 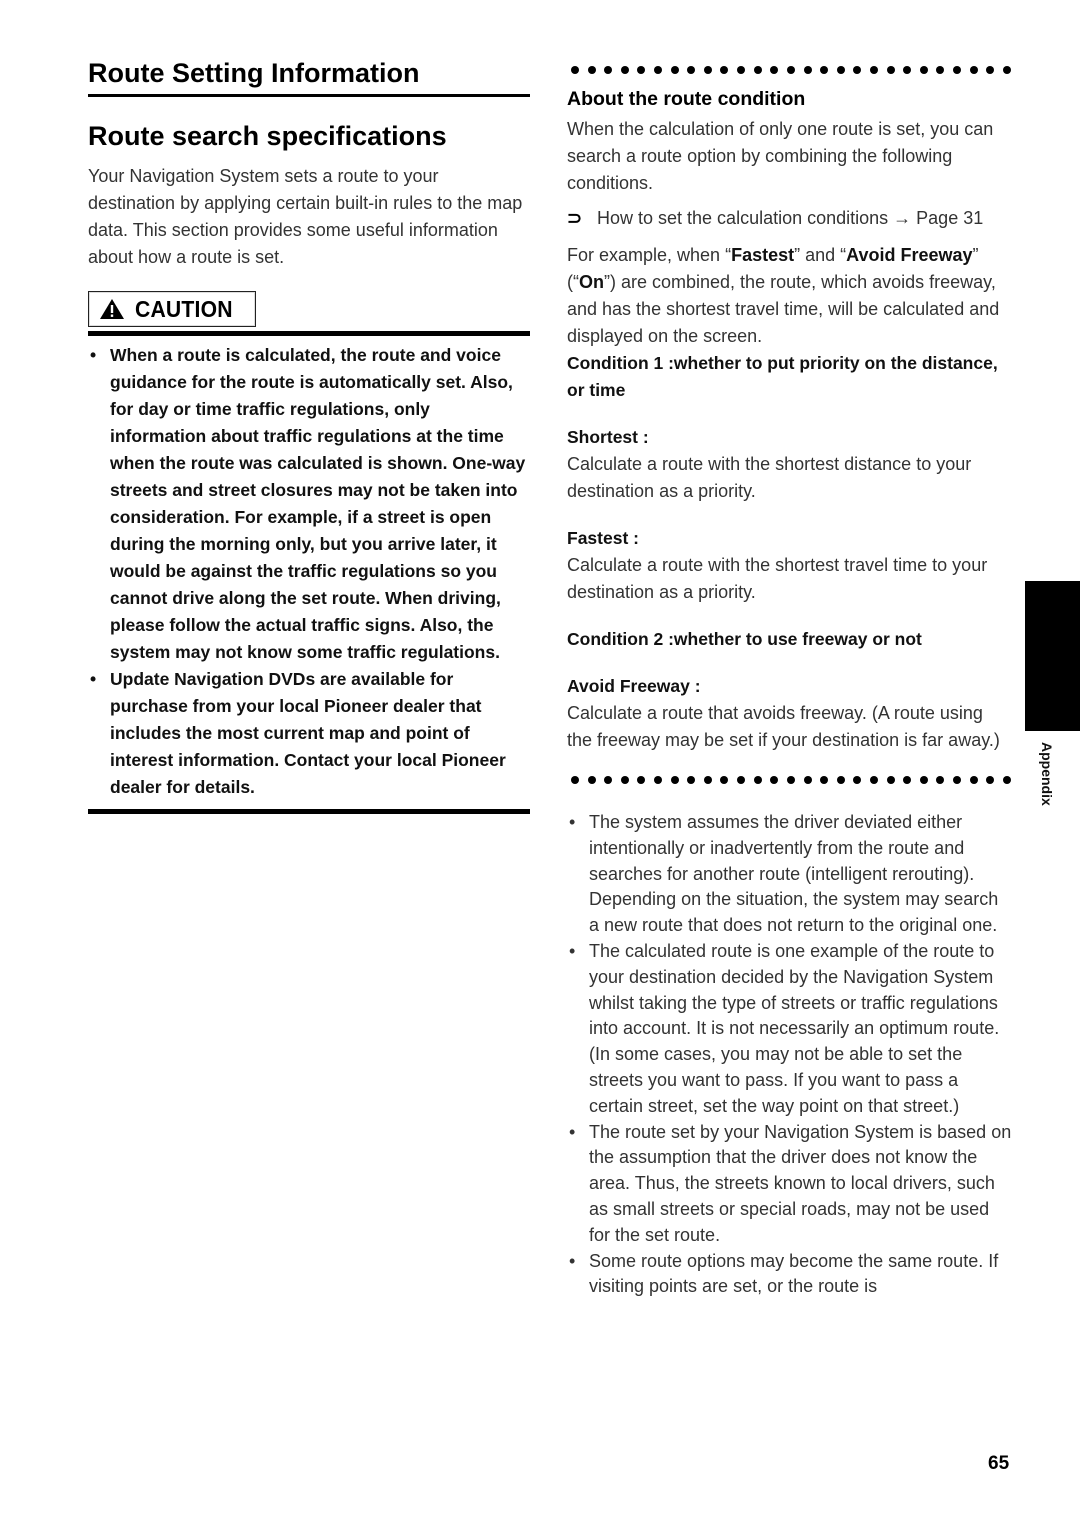 What do you see at coordinates (309, 333) in the screenshot?
I see `caution-top-rule` at bounding box center [309, 333].